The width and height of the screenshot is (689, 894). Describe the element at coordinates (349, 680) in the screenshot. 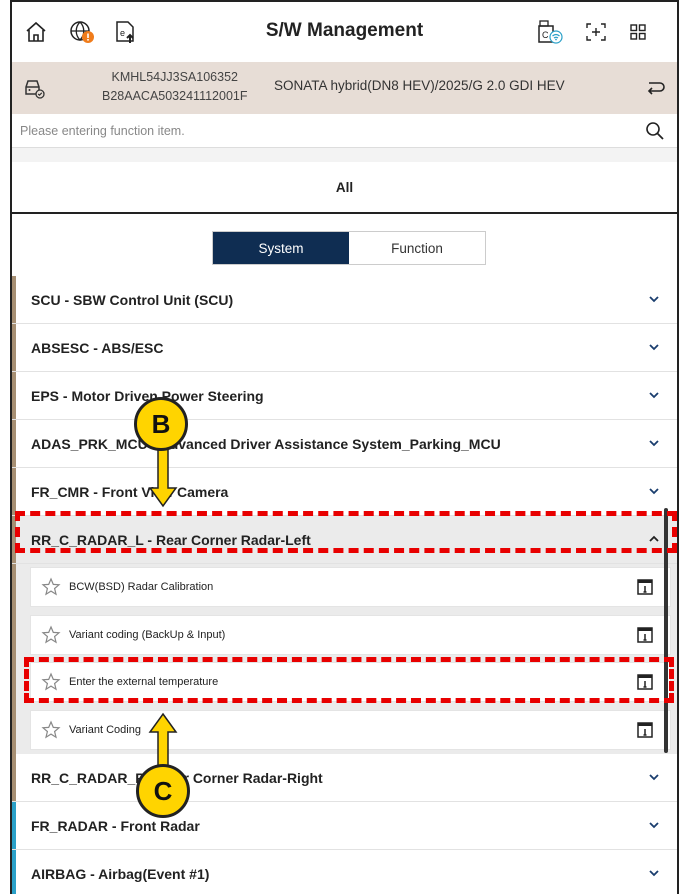

I see `highlight-box-external-temp` at that location.